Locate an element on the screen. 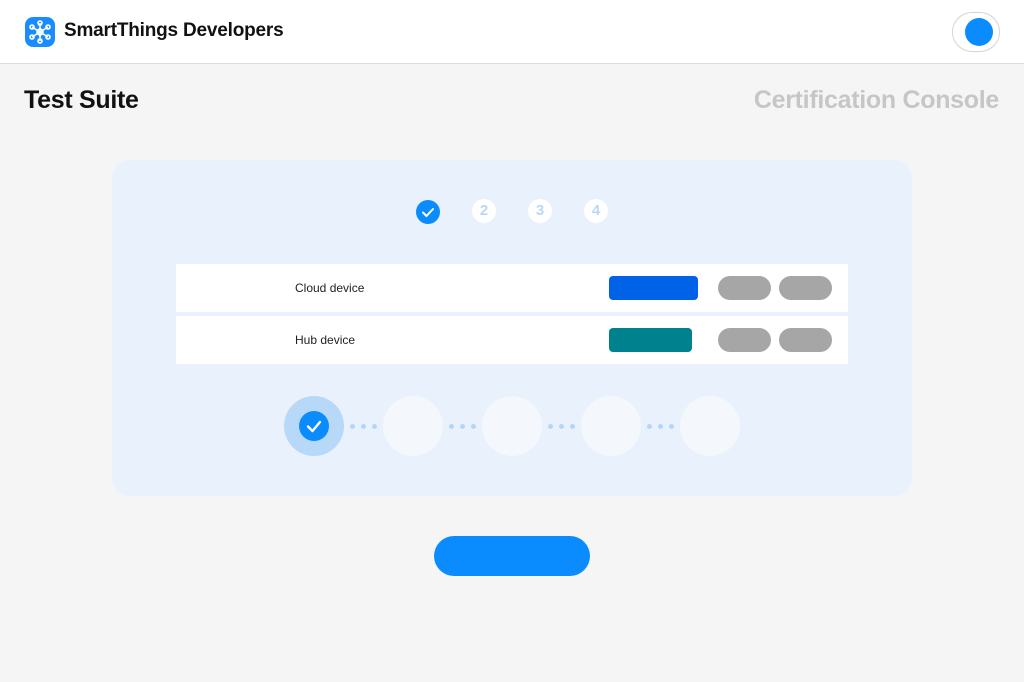  smartthings-logo-icon is located at coordinates (40, 32).